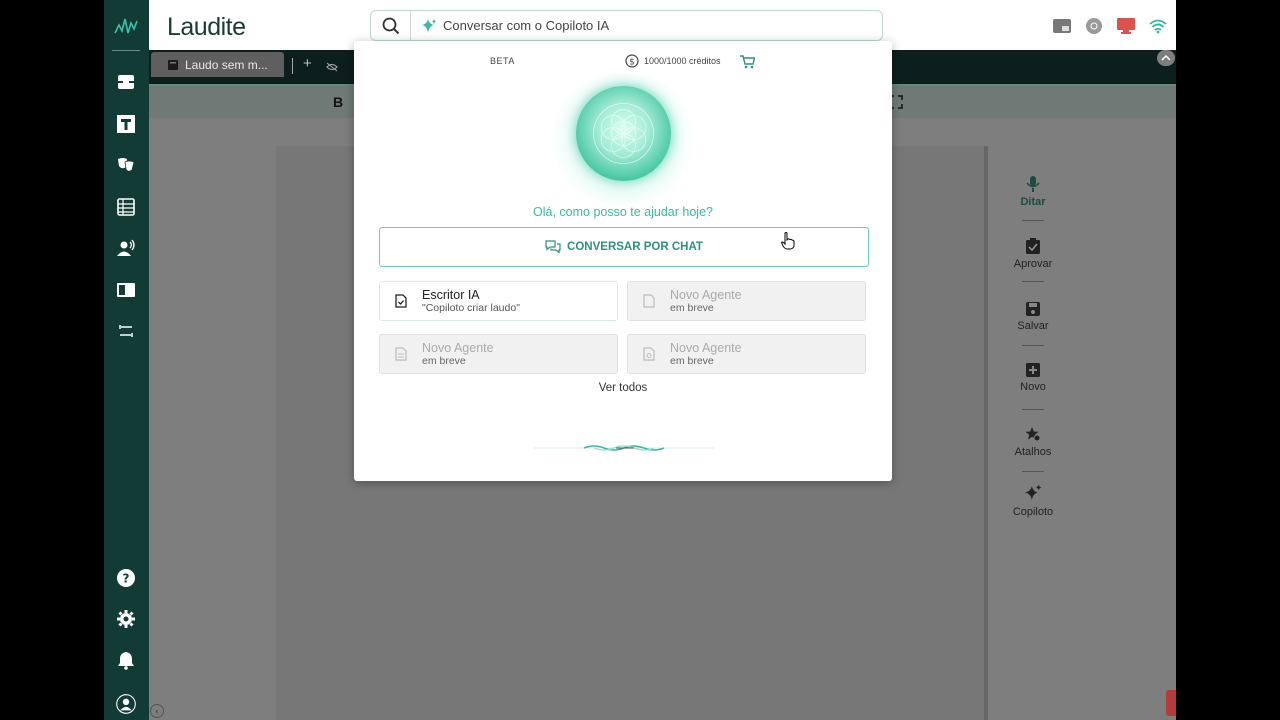 This screenshot has width=1280, height=720. Describe the element at coordinates (682, 61) in the screenshot. I see `credits-text: 1000/1000 créditos` at that location.